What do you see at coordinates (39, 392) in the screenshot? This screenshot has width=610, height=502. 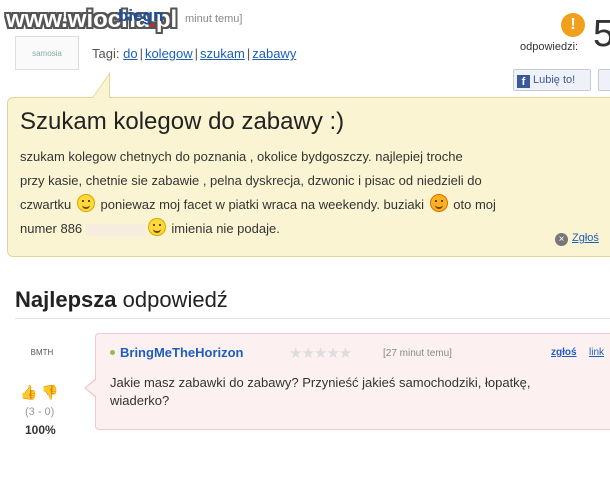 I see `thumbs-vote-icons: 👍 👎` at bounding box center [39, 392].